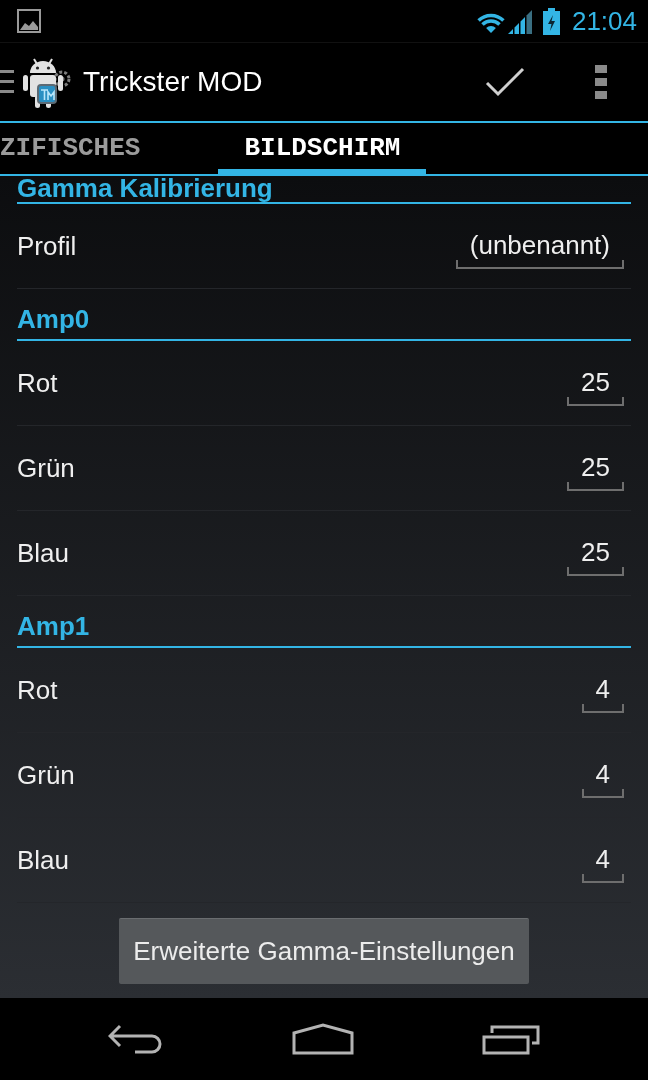  Describe the element at coordinates (505, 82) in the screenshot. I see `check-icon` at that location.